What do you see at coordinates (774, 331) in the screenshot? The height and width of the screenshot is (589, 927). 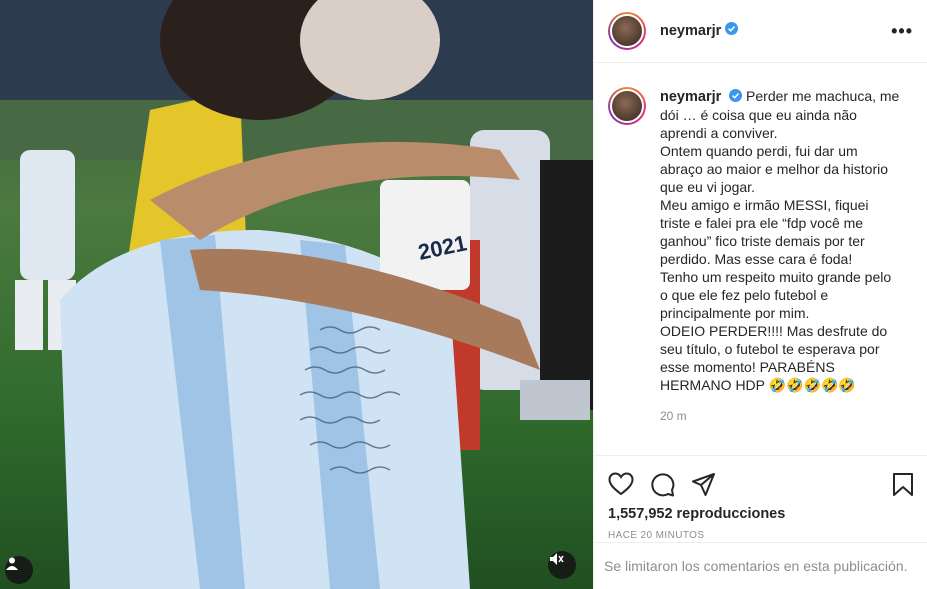 I see `caption-line: ODEIO PERDER!!!! Mas desfrute do` at bounding box center [774, 331].